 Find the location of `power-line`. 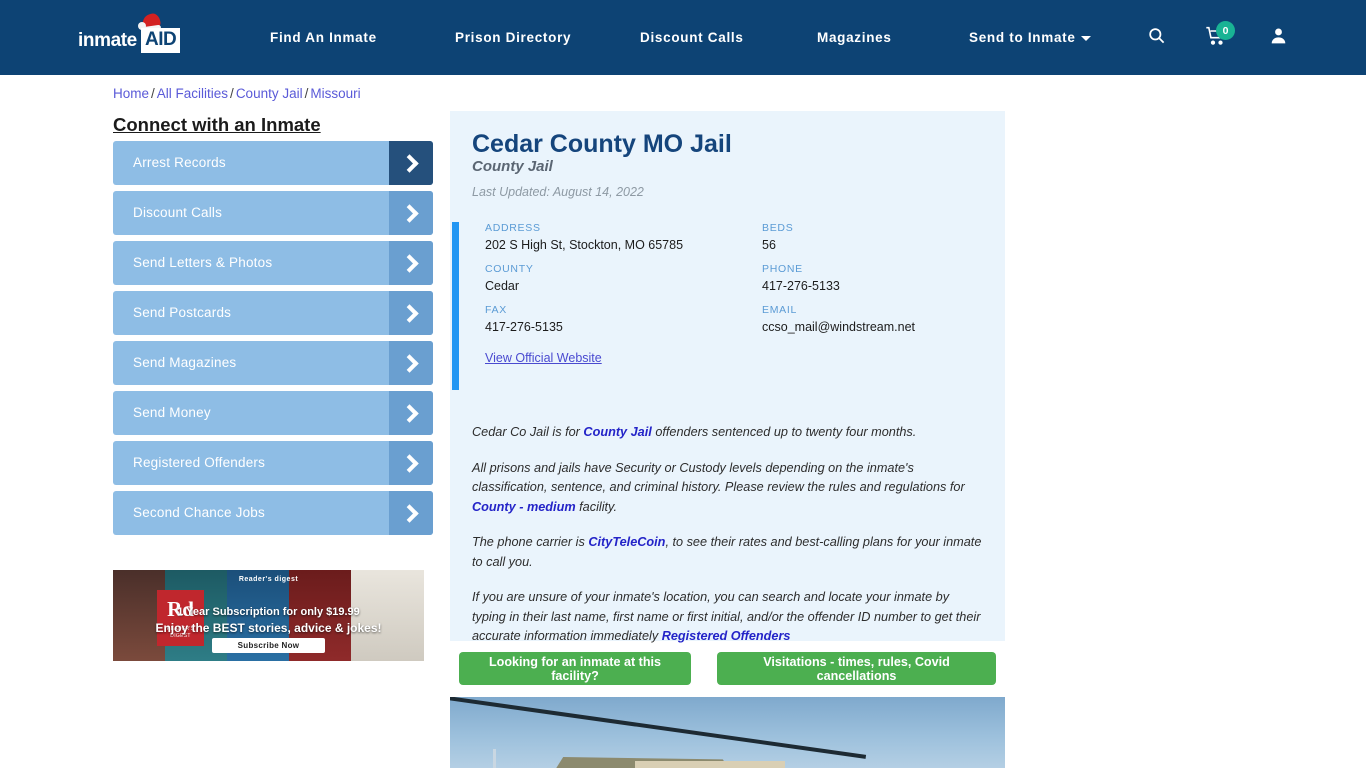

power-line is located at coordinates (658, 728).